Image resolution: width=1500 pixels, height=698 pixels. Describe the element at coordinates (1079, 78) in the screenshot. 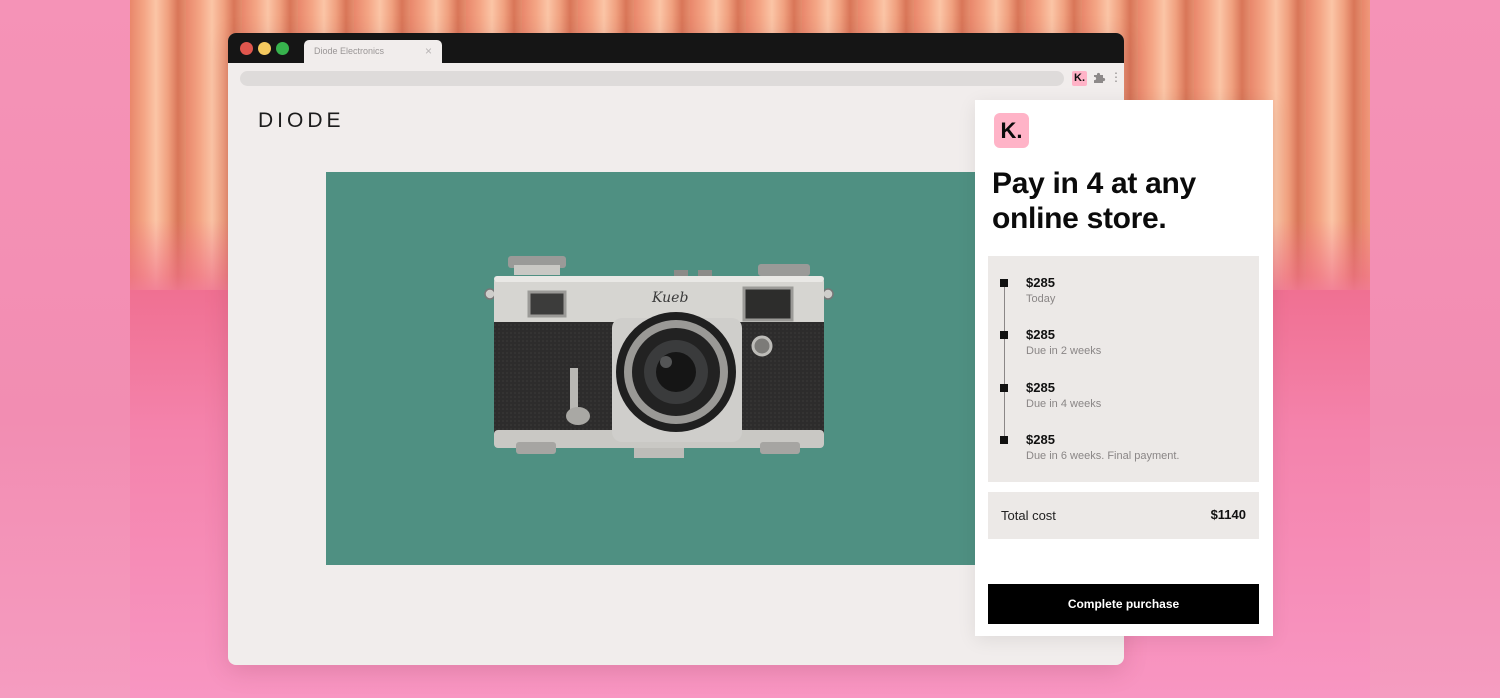

I see `klarna-extension-icon: K.` at that location.